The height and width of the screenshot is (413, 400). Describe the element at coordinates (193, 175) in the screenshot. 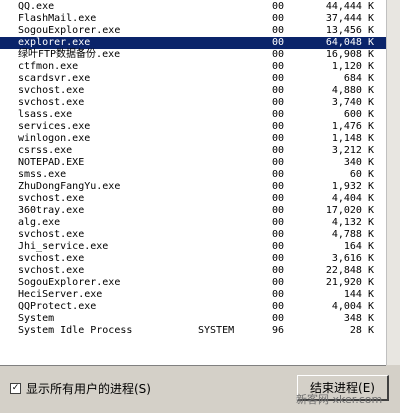

I see `process-row: smss.exe 00 60 K` at that location.